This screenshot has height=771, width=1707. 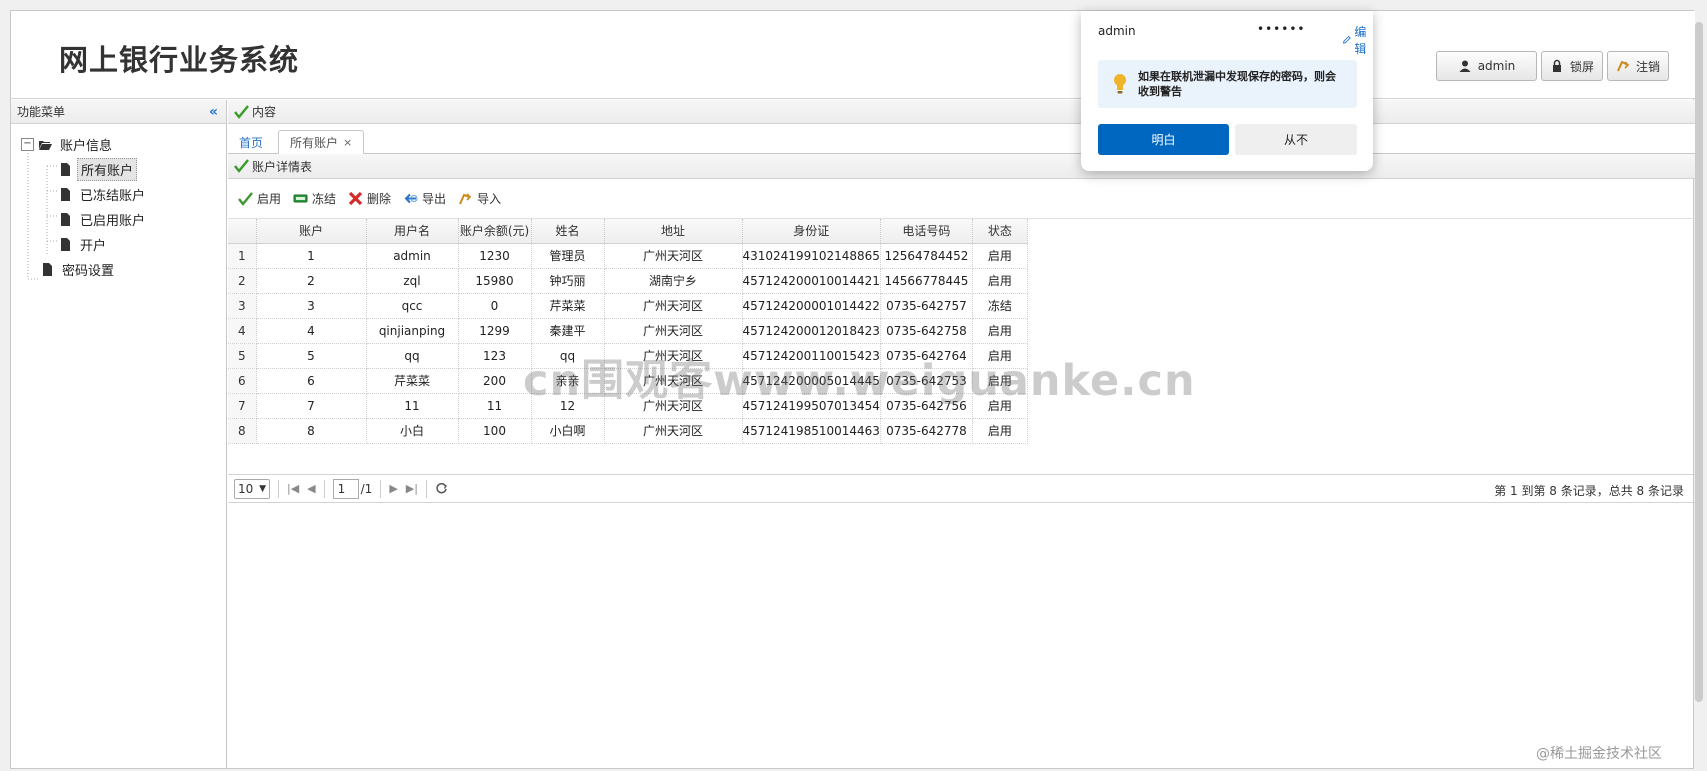 What do you see at coordinates (347, 142) in the screenshot?
I see `close-icon: ×` at bounding box center [347, 142].